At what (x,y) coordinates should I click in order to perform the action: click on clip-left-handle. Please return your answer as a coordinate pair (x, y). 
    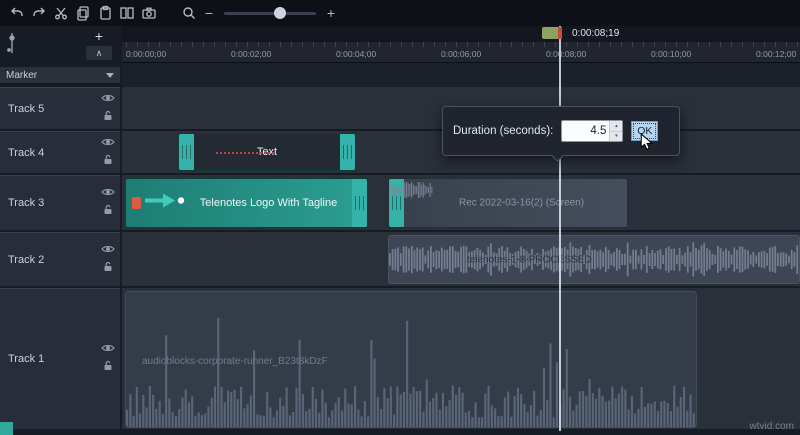
    Looking at the image, I should click on (186, 152).